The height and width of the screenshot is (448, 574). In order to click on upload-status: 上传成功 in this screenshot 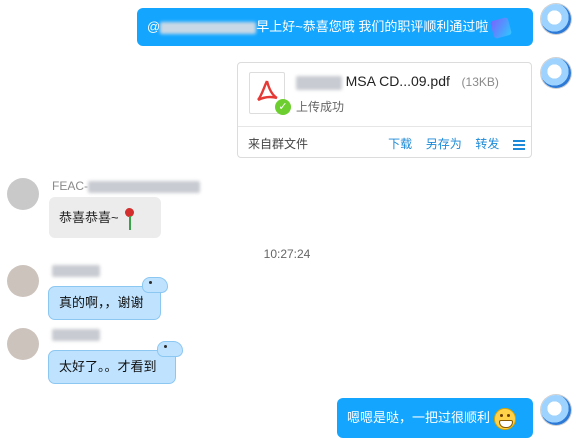, I will do `click(320, 107)`.